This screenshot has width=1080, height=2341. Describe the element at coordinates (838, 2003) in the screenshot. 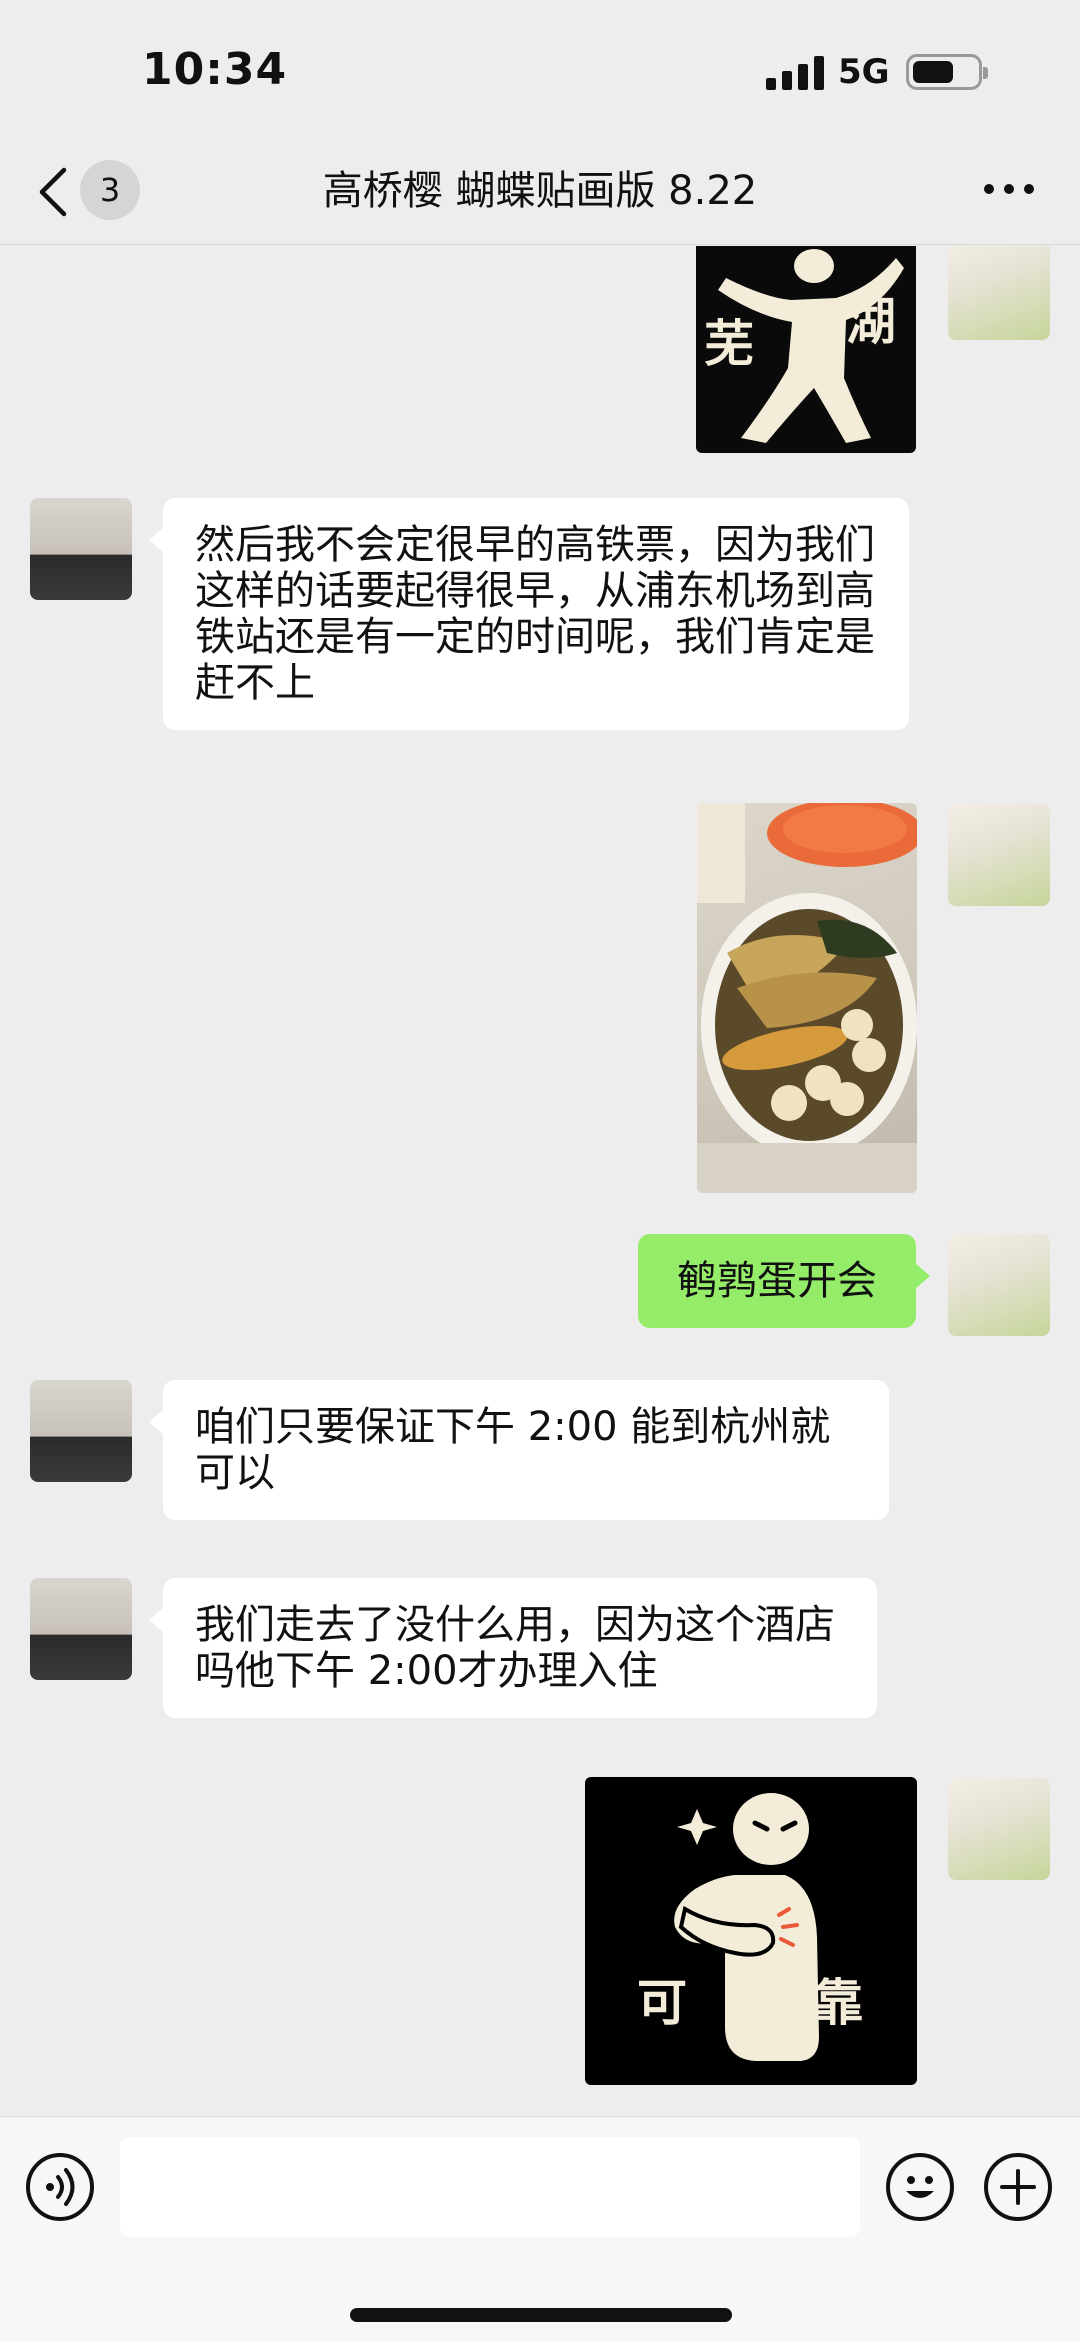

I see `sticker-text-right: 靠` at that location.